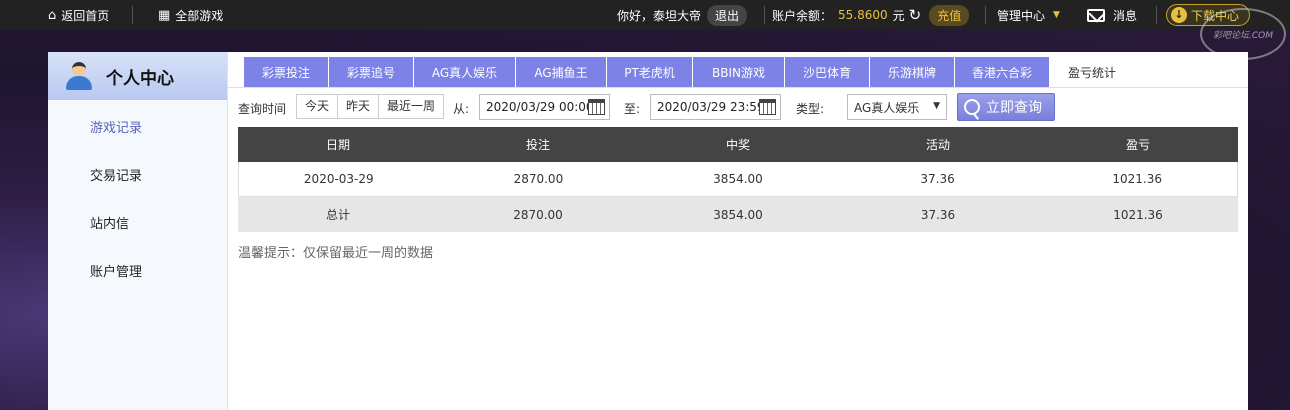 Image resolution: width=1290 pixels, height=410 pixels. I want to click on sidebar-title: 个人中心, so click(140, 78).